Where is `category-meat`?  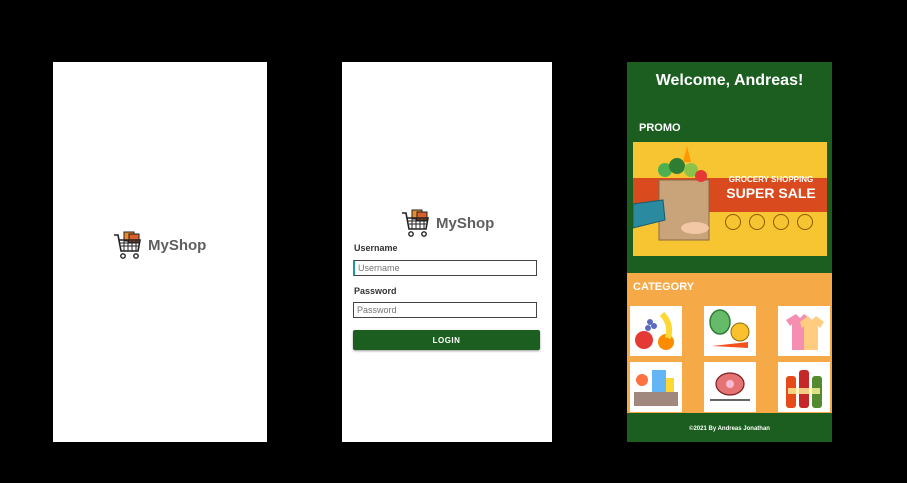 category-meat is located at coordinates (730, 387).